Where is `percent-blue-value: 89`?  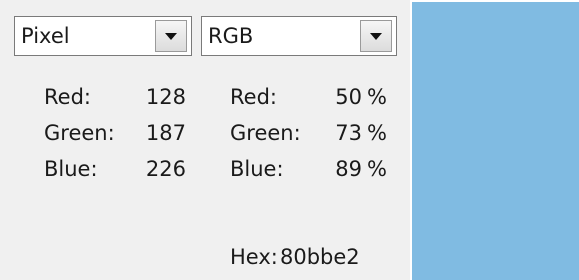
percent-blue-value: 89 is located at coordinates (348, 169).